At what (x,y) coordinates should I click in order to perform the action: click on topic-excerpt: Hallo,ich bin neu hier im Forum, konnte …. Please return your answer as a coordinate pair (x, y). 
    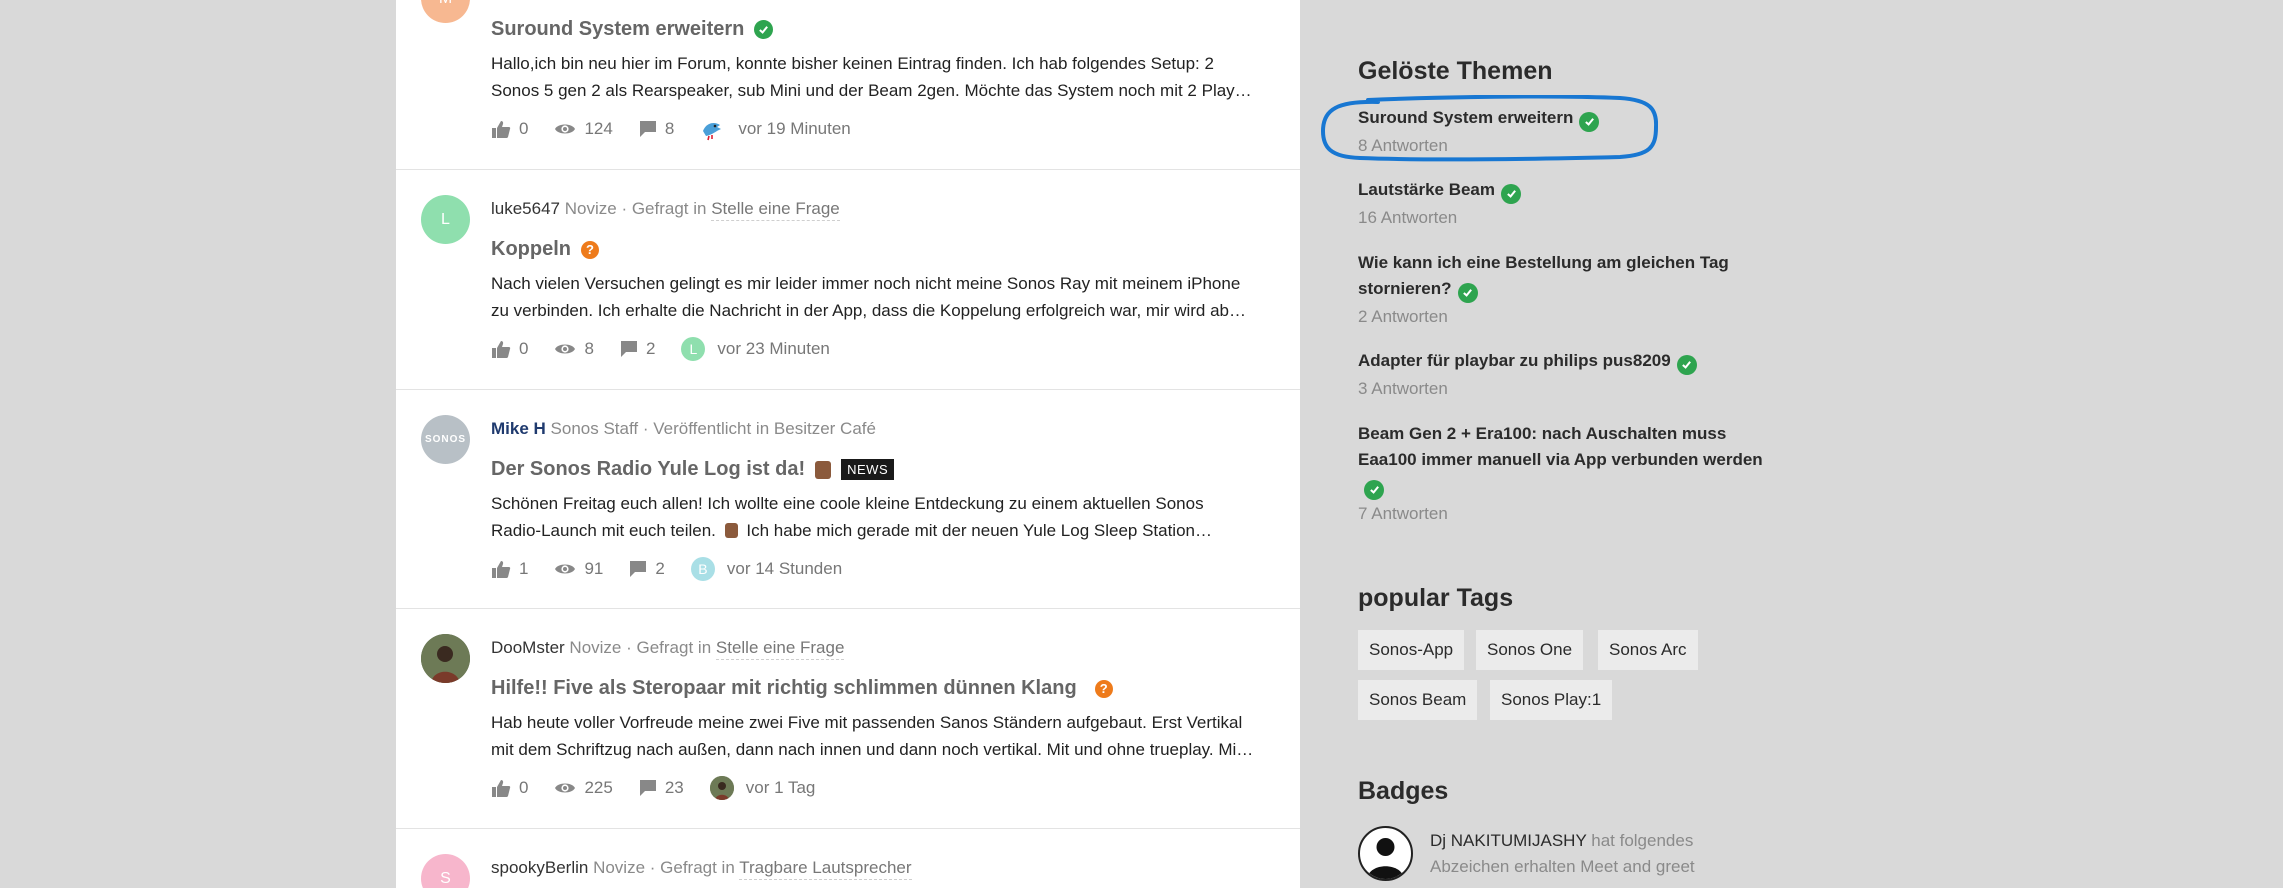
    Looking at the image, I should click on (871, 77).